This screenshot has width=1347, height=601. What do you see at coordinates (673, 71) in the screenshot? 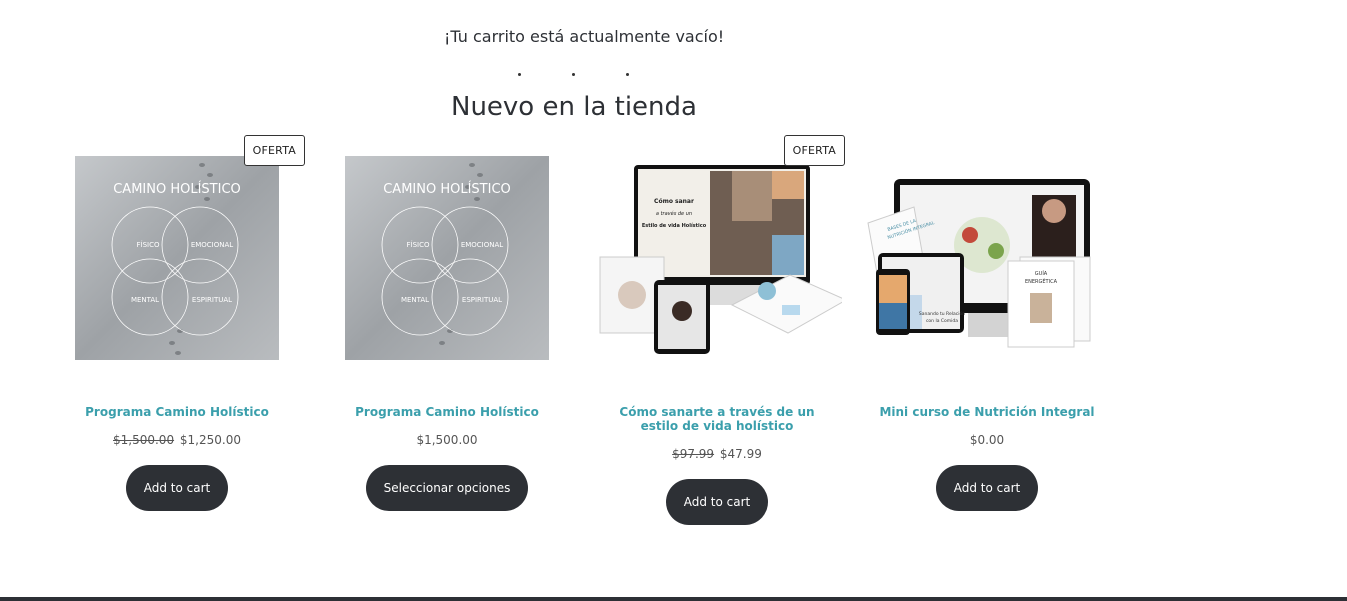
I see `loading-dots` at bounding box center [673, 71].